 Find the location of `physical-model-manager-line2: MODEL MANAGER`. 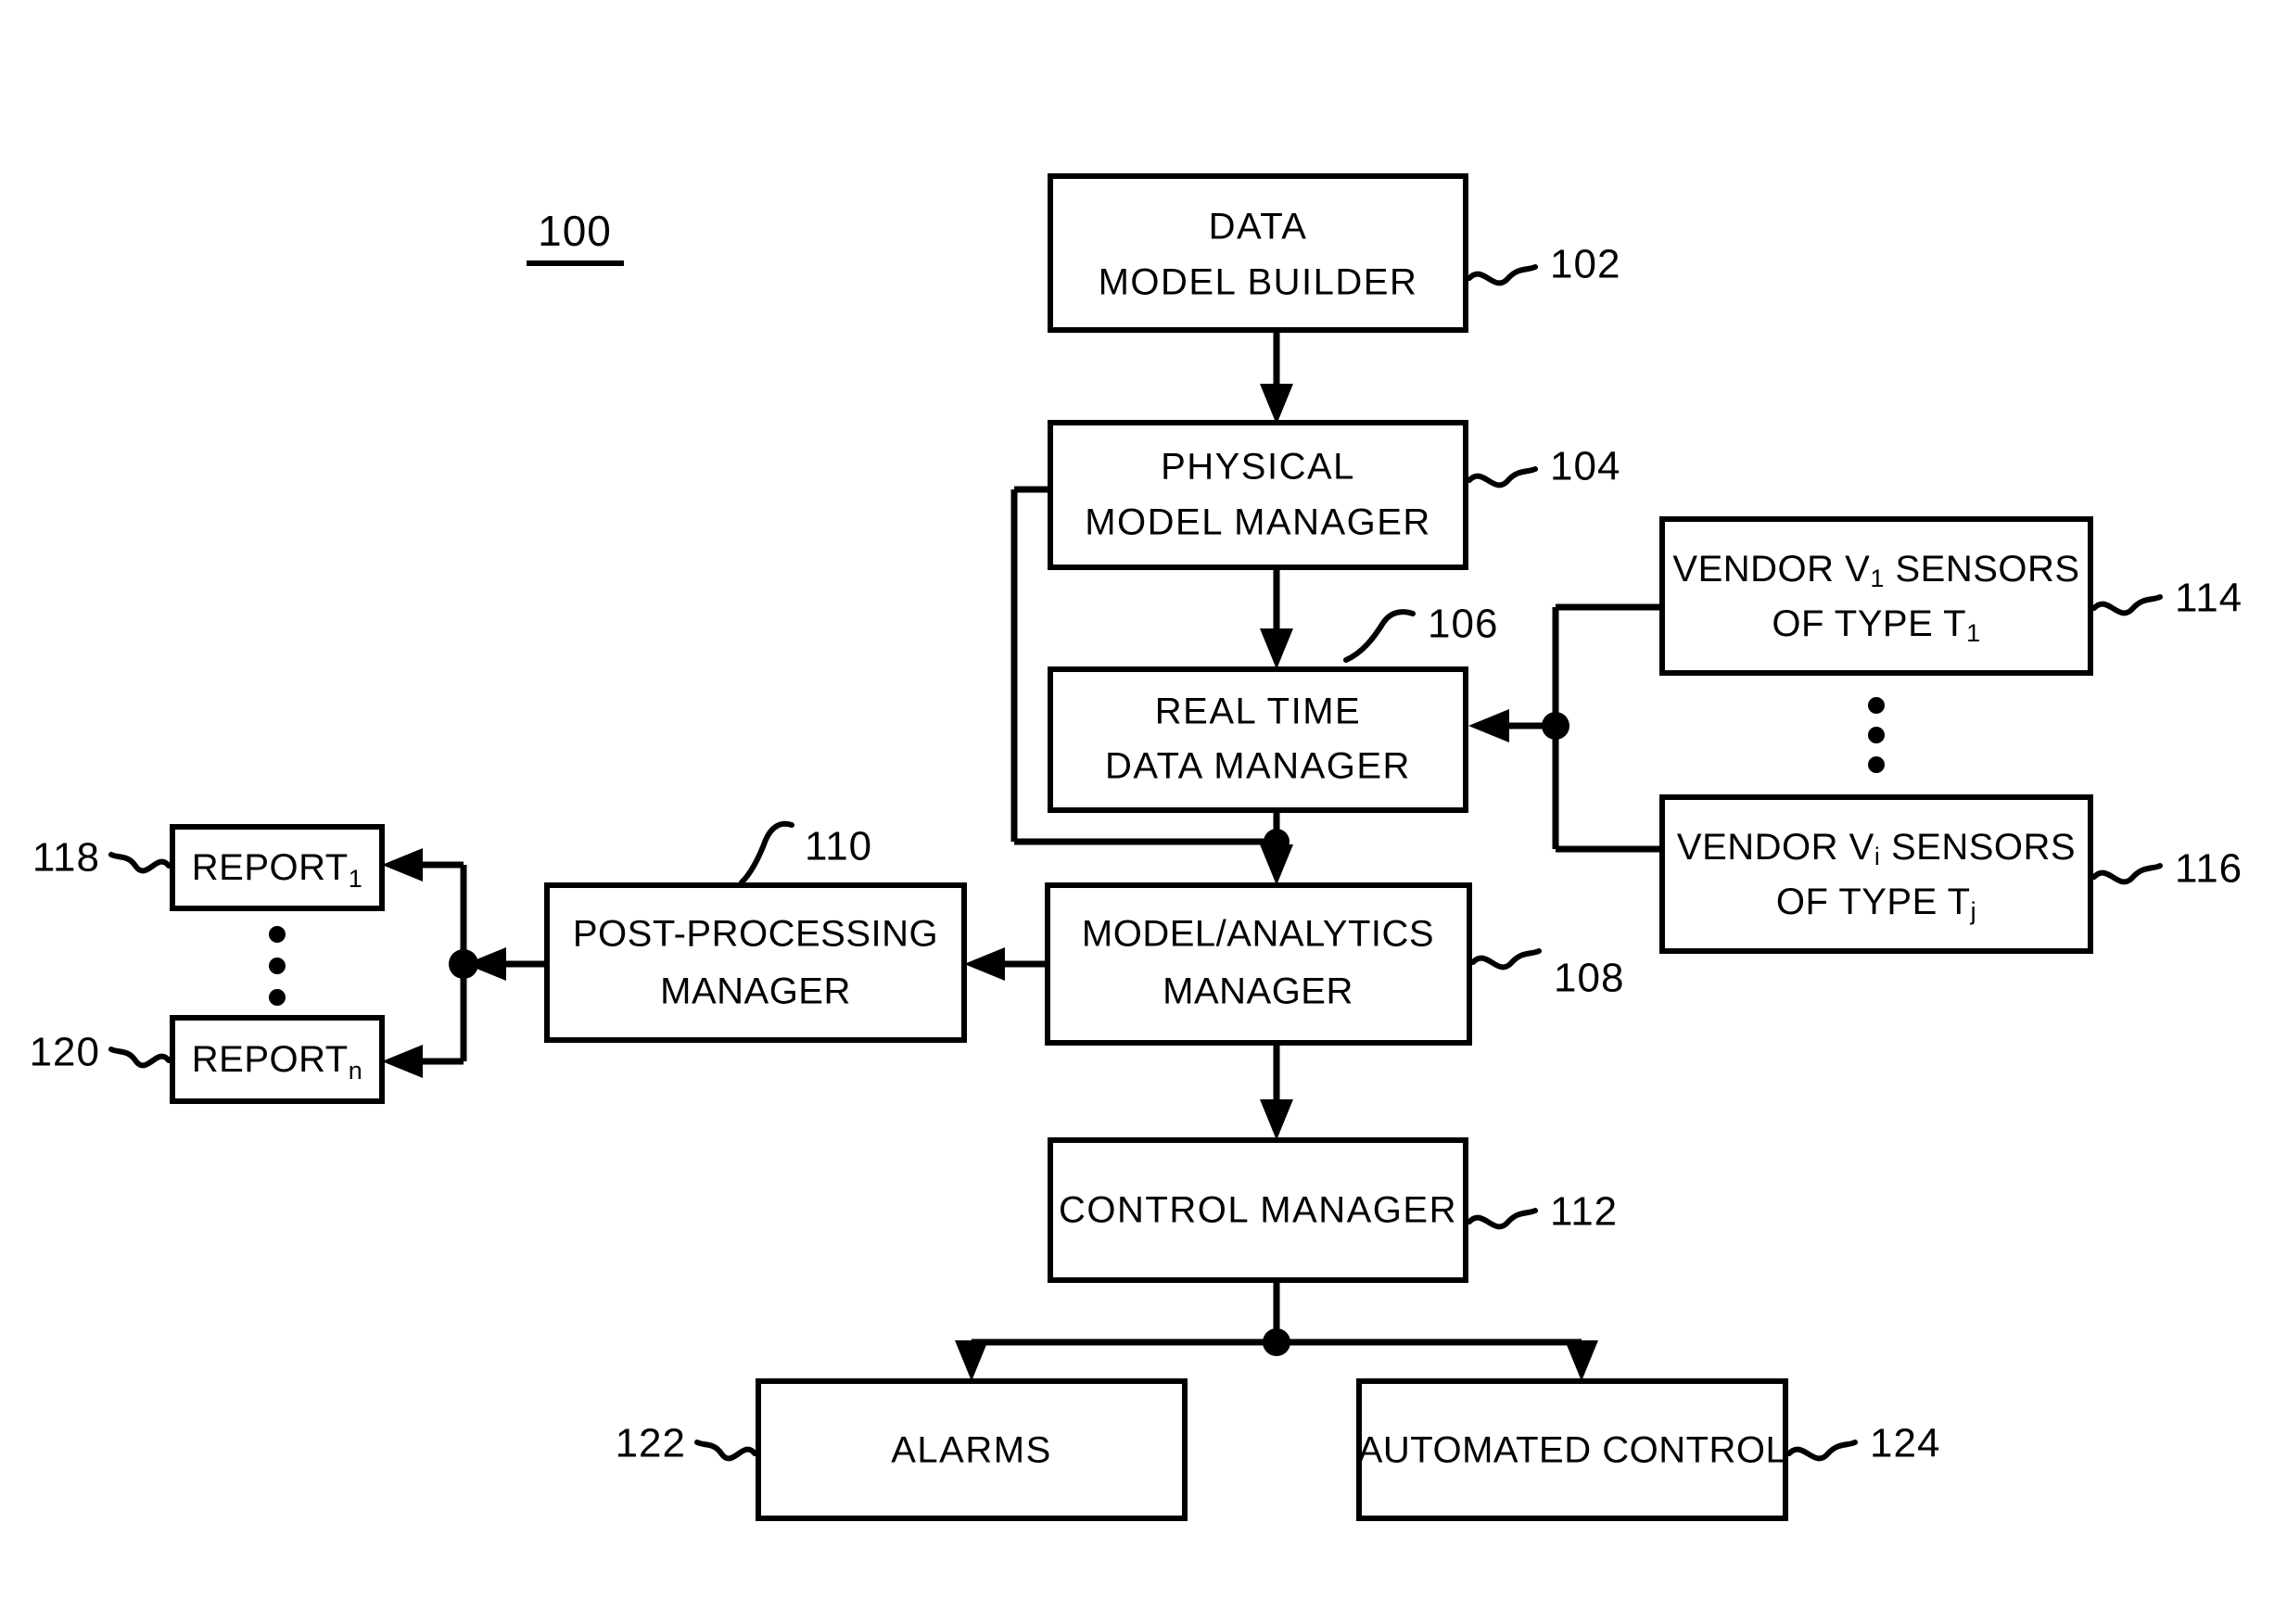

physical-model-manager-line2: MODEL MANAGER is located at coordinates (1258, 522).